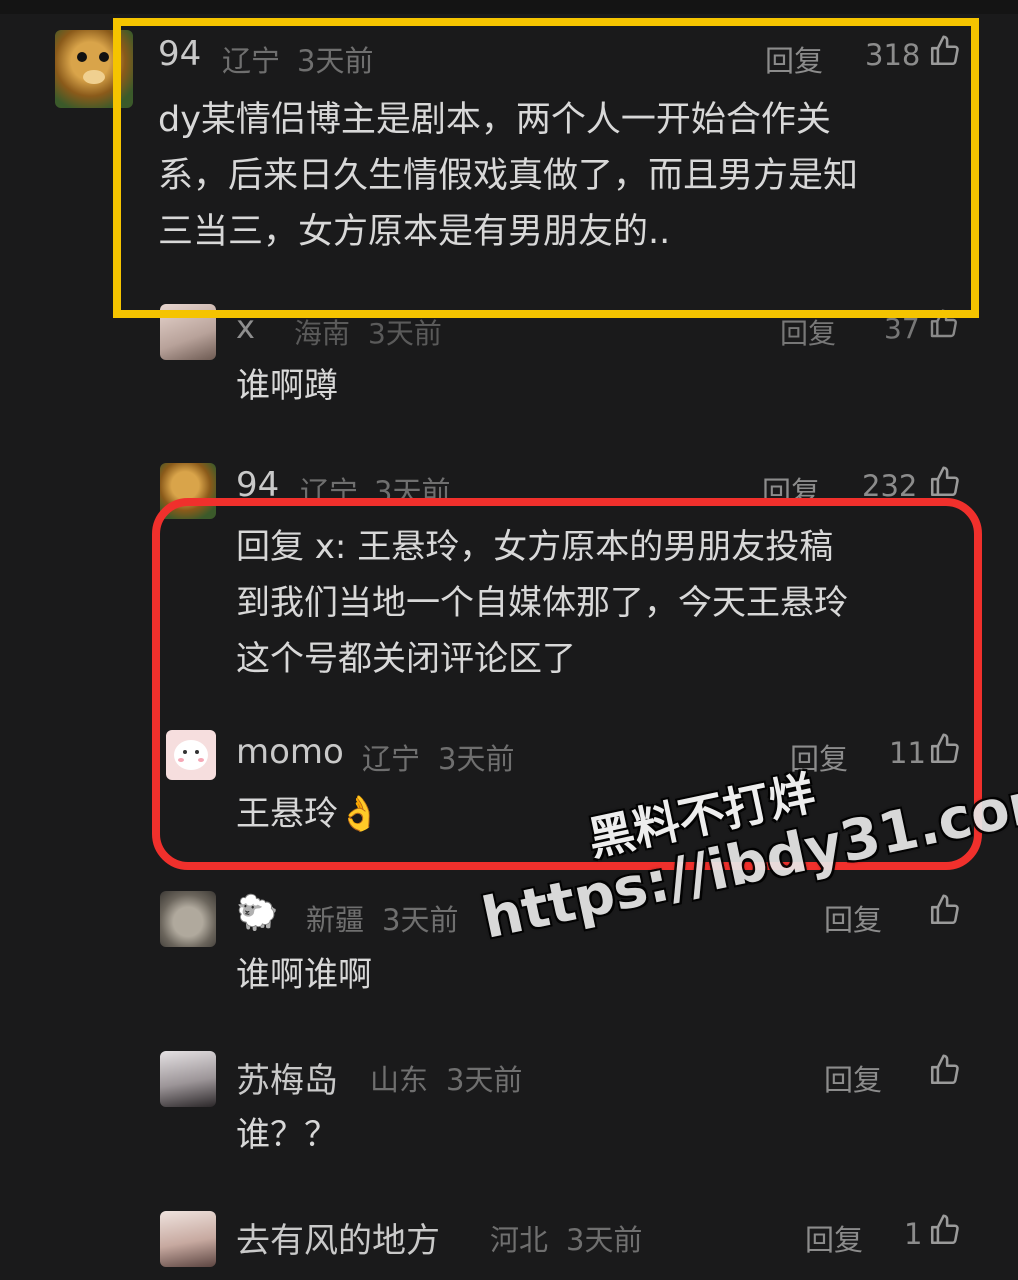 This screenshot has height=1280, width=1018. Describe the element at coordinates (287, 1135) in the screenshot. I see `comment-text-line: 谁？？` at that location.